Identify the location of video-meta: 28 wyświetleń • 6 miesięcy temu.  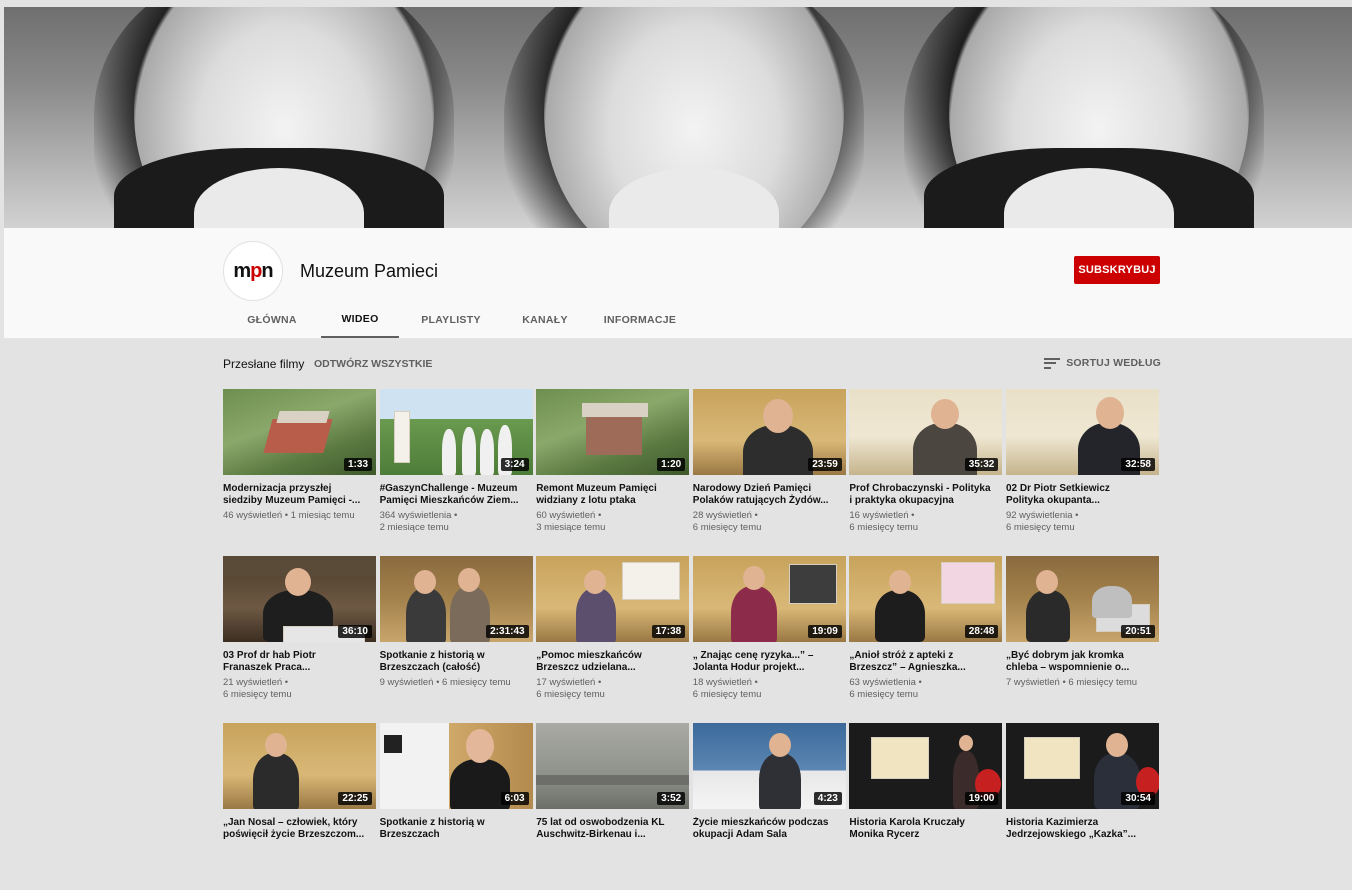
(727, 521).